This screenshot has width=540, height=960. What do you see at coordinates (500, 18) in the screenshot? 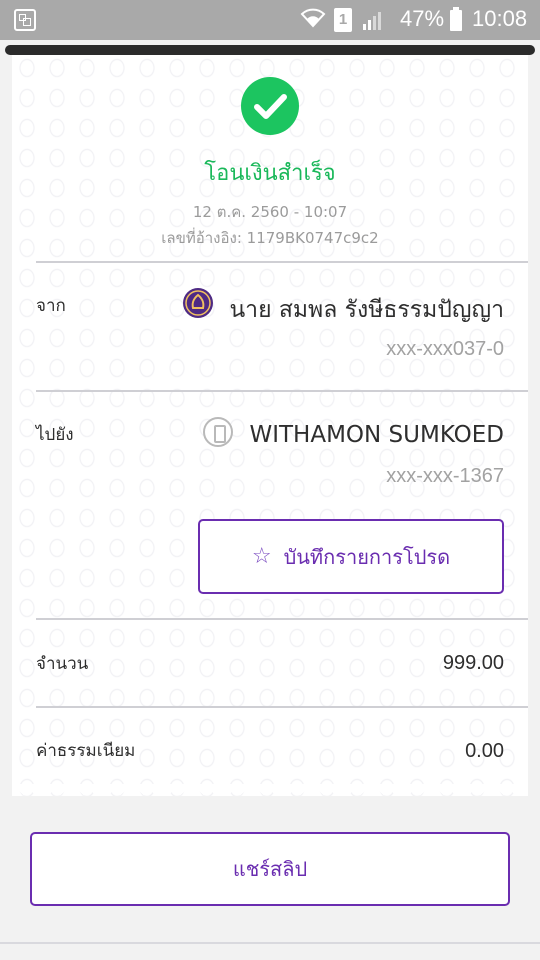
I see `clock: 10:08` at bounding box center [500, 18].